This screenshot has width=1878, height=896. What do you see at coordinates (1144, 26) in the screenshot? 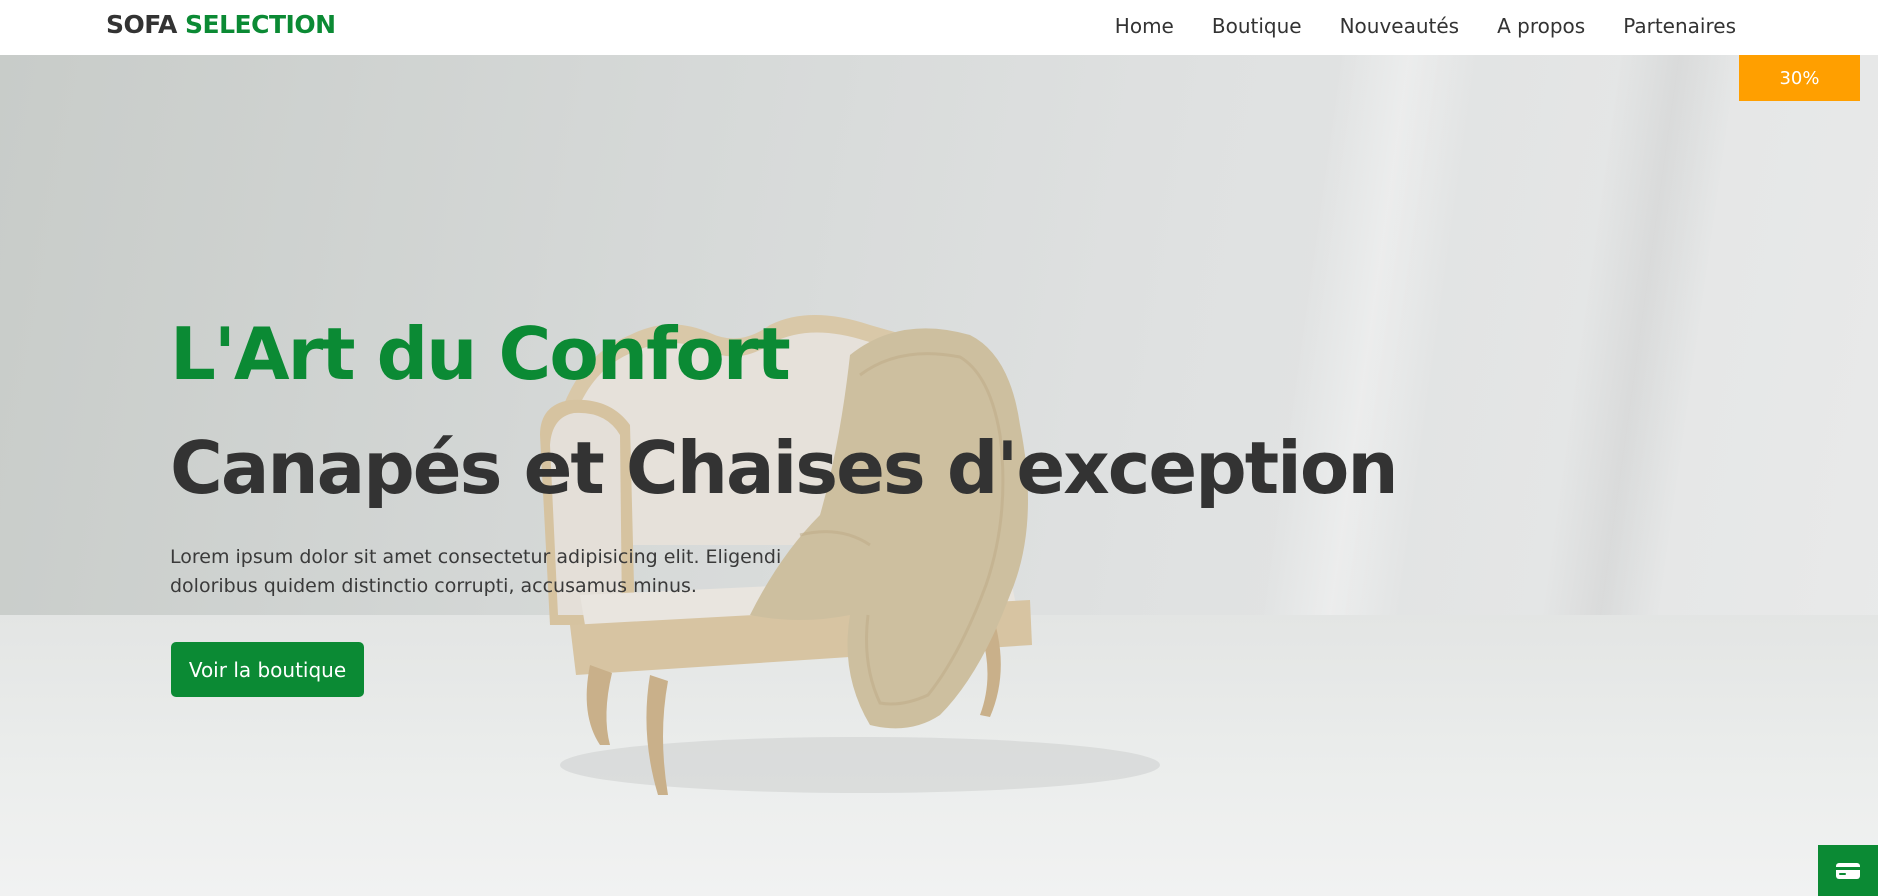
I see `nav-item-home: Home` at bounding box center [1144, 26].